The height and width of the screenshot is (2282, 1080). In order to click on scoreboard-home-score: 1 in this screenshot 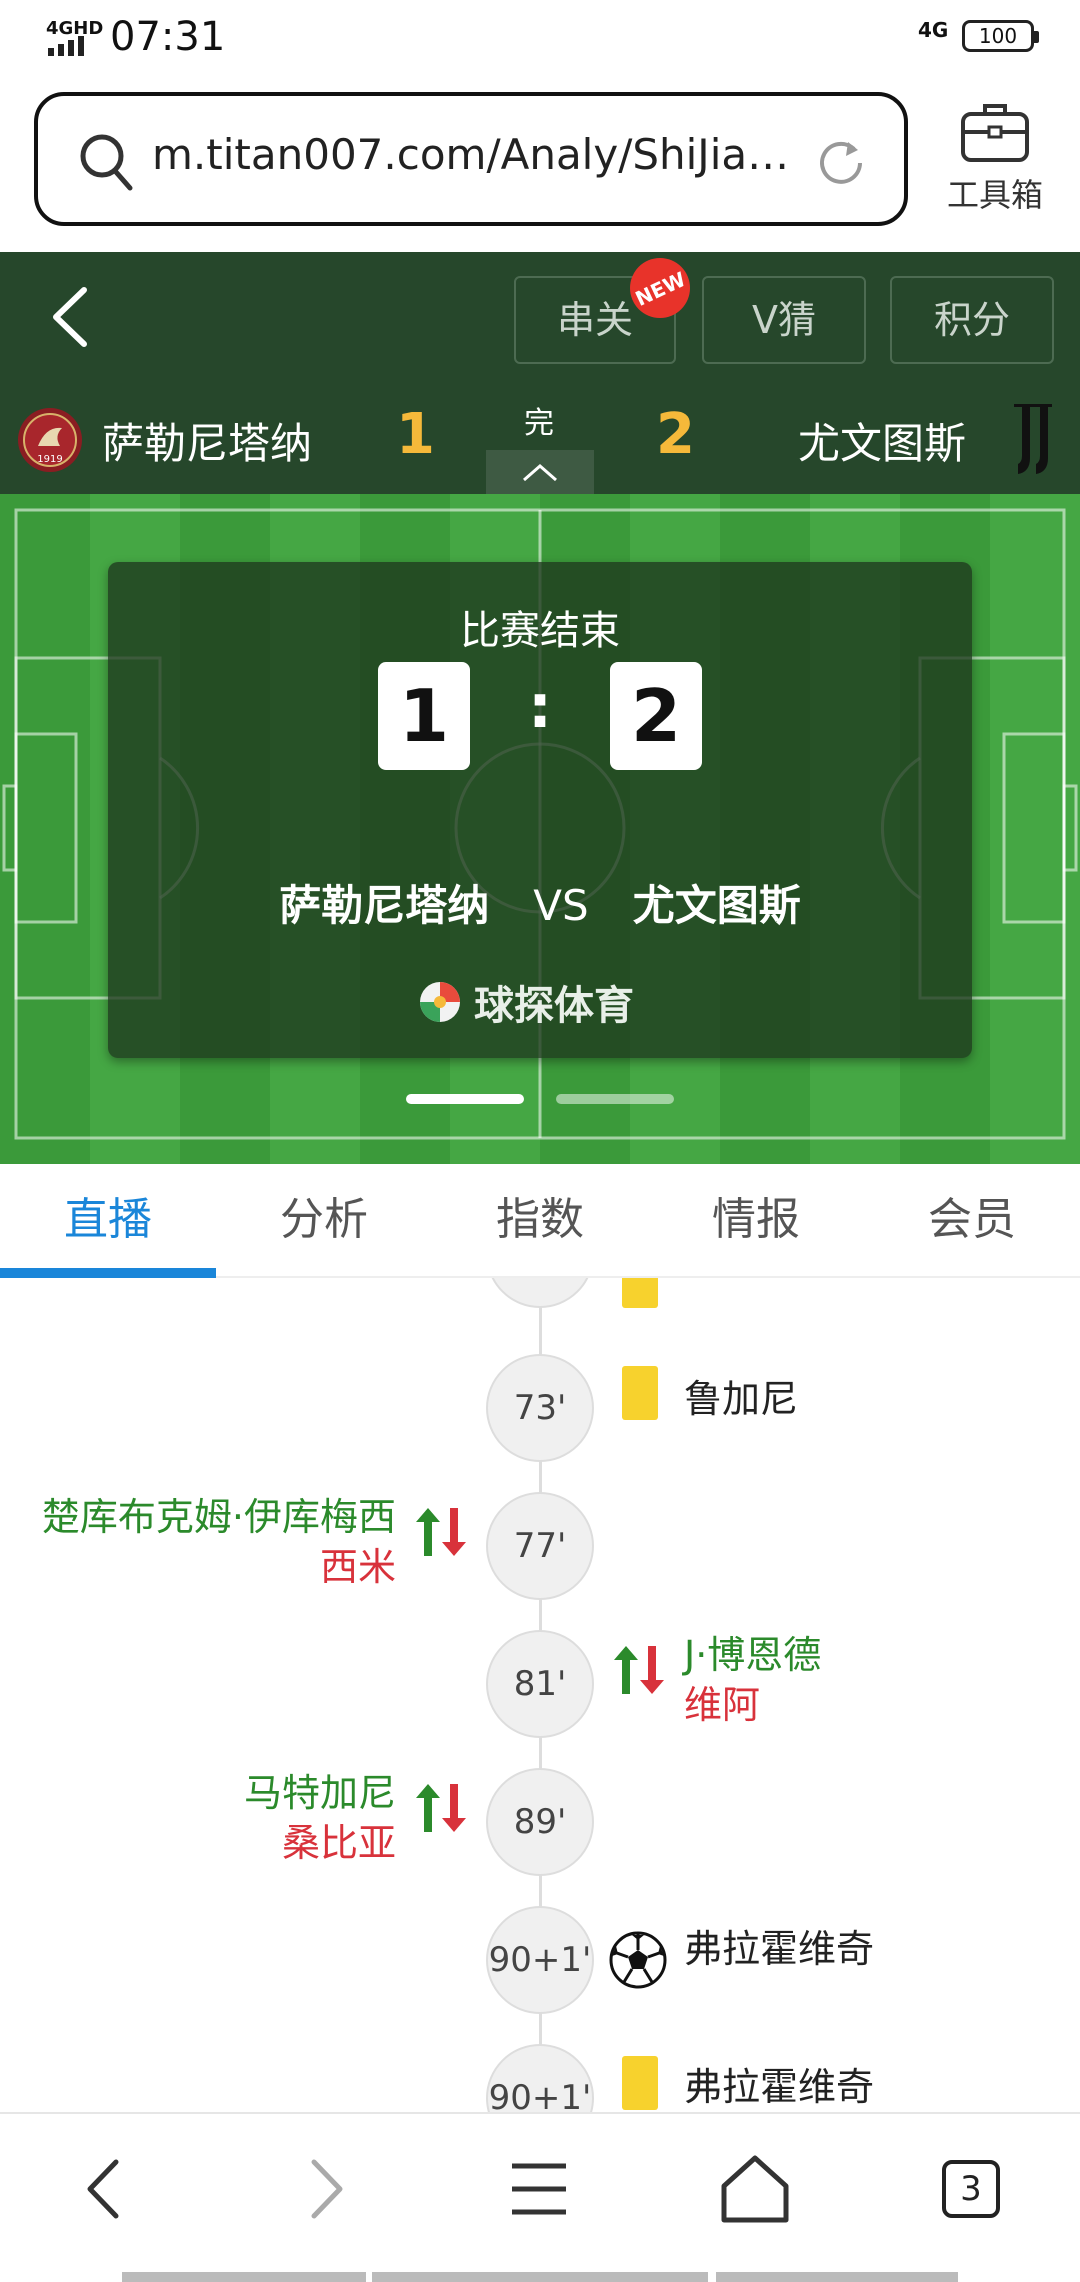, I will do `click(424, 716)`.